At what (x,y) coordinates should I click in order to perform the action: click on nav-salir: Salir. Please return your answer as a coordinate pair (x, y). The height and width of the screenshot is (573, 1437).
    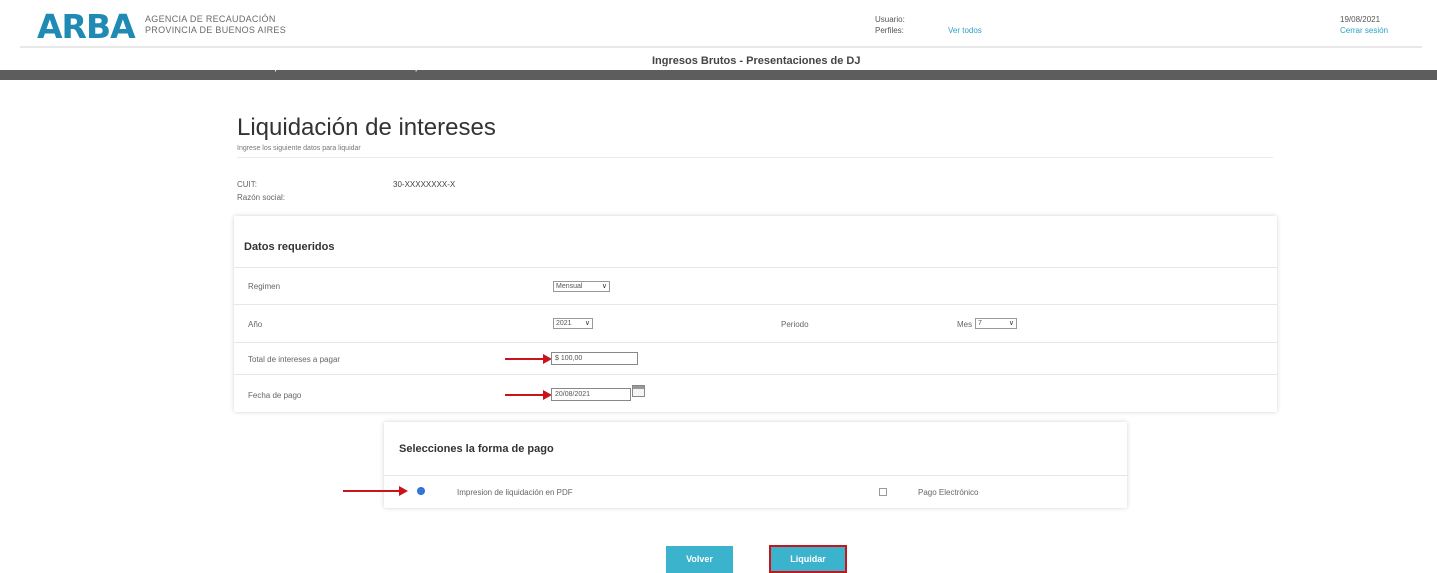
    Looking at the image, I should click on (661, 69).